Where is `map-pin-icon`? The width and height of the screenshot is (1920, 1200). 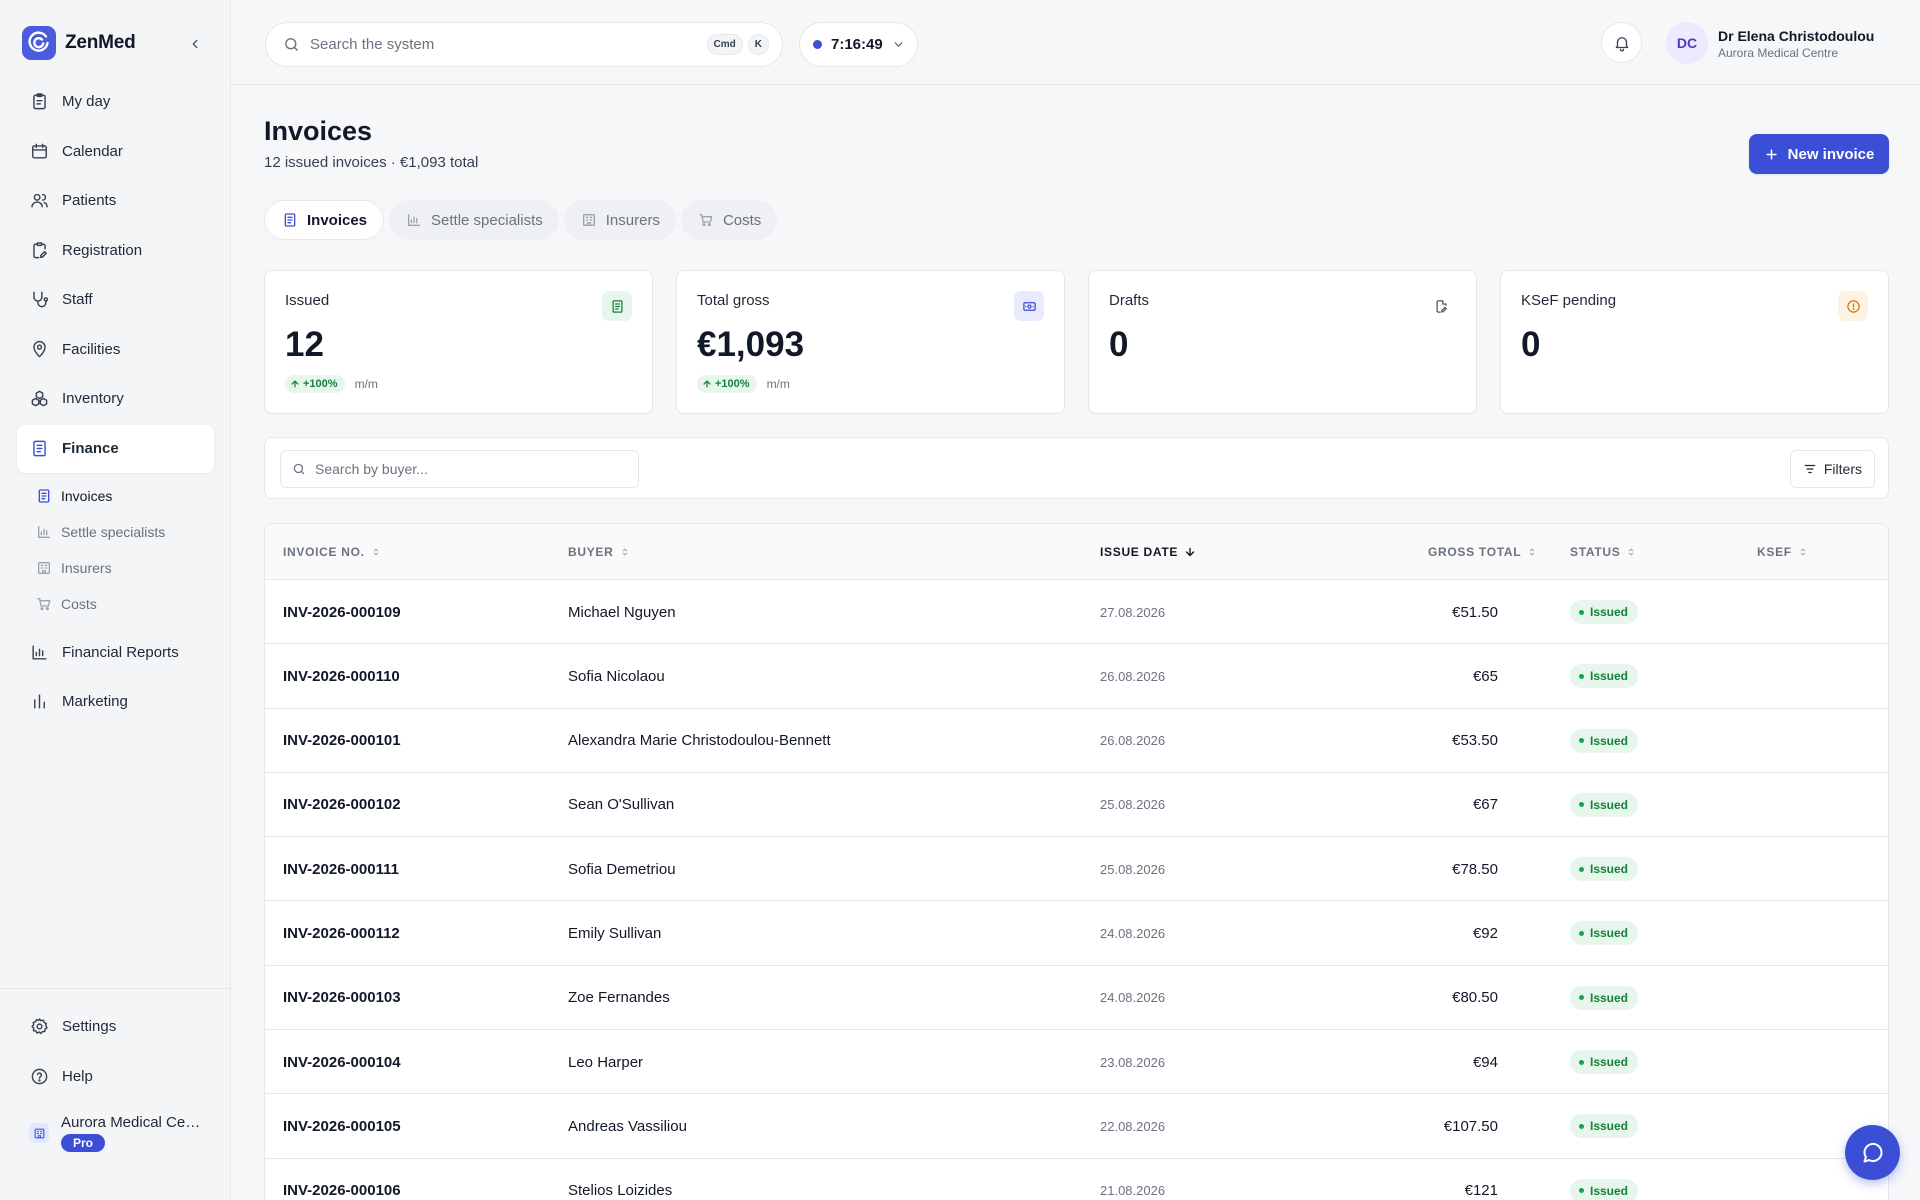
map-pin-icon is located at coordinates (39, 349).